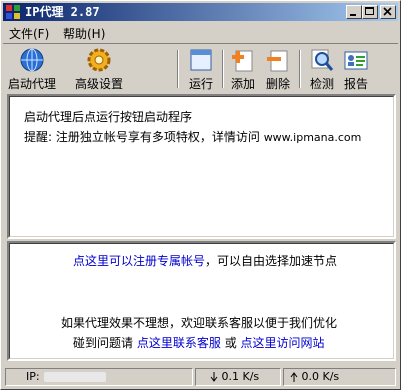 The image size is (401, 390). I want to click on window-icon, so click(201, 60).